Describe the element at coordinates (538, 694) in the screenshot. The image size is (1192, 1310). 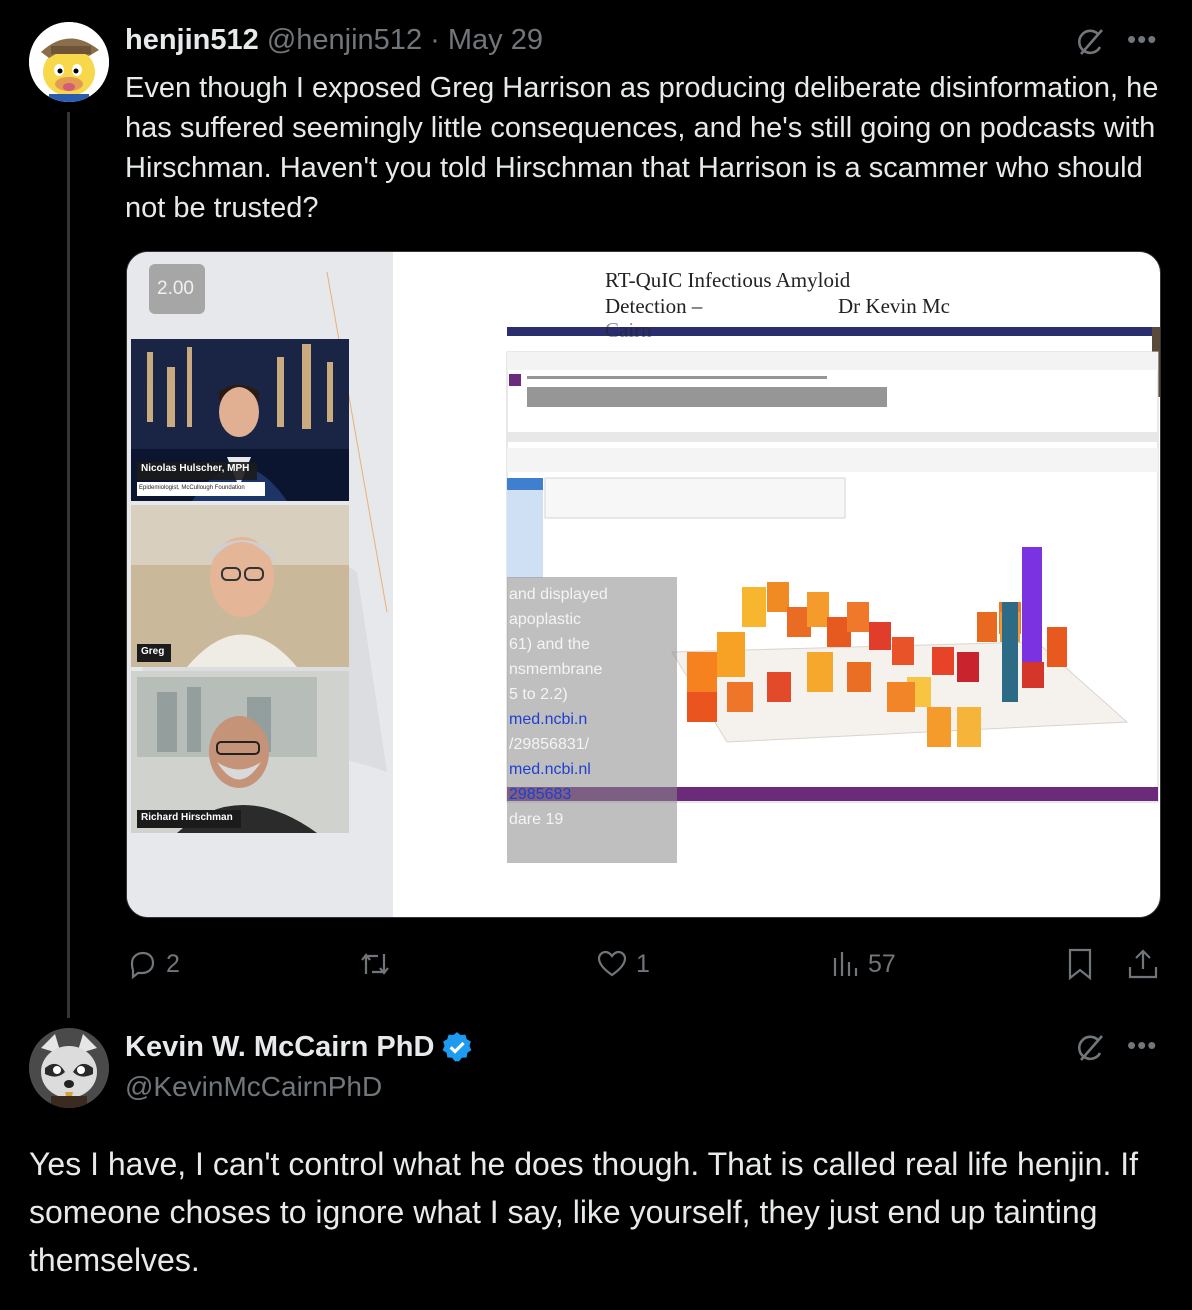
I see `overlay-line: 5 to 2.2)` at that location.